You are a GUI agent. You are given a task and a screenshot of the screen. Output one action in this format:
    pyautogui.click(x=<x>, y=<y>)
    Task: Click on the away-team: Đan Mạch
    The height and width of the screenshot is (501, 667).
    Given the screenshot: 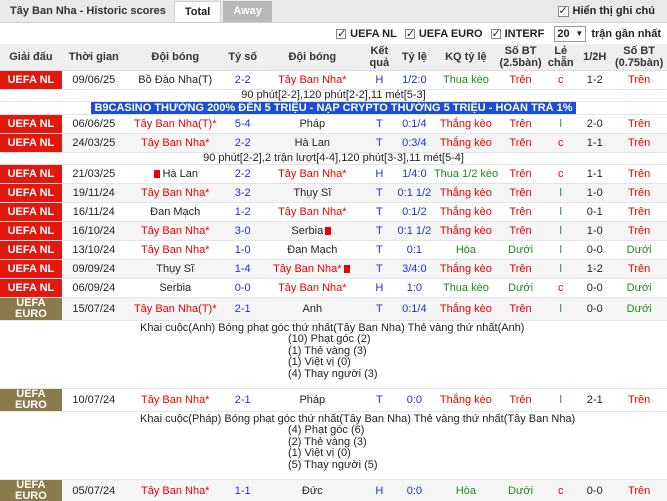 What is the action you would take?
    pyautogui.click(x=312, y=250)
    